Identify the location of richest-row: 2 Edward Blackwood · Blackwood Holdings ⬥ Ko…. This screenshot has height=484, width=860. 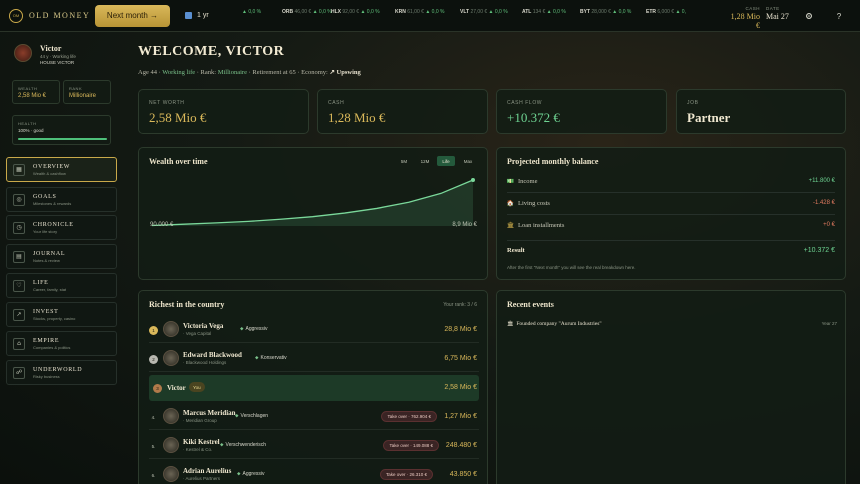
(314, 359).